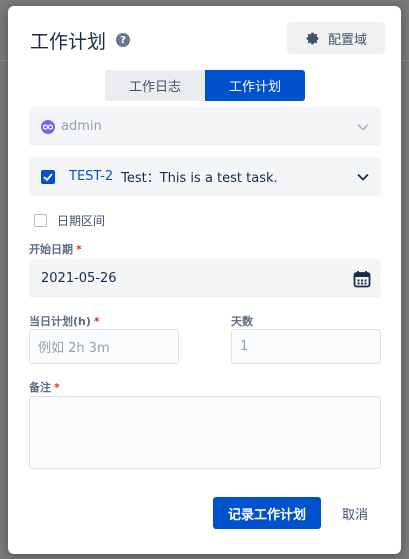 The image size is (409, 559). What do you see at coordinates (81, 221) in the screenshot?
I see `date-range-label: 日期区间` at bounding box center [81, 221].